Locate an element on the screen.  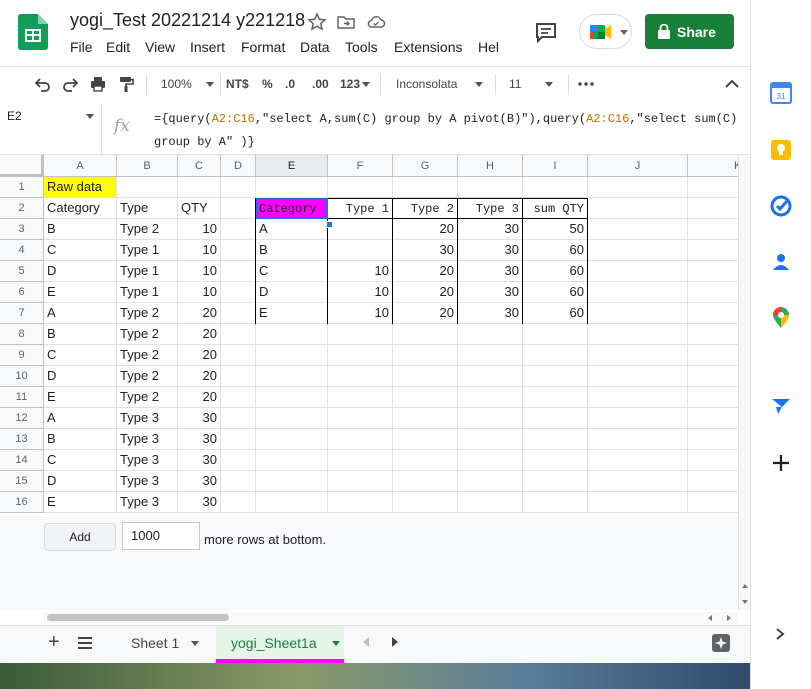
plus-icon is located at coordinates (781, 463).